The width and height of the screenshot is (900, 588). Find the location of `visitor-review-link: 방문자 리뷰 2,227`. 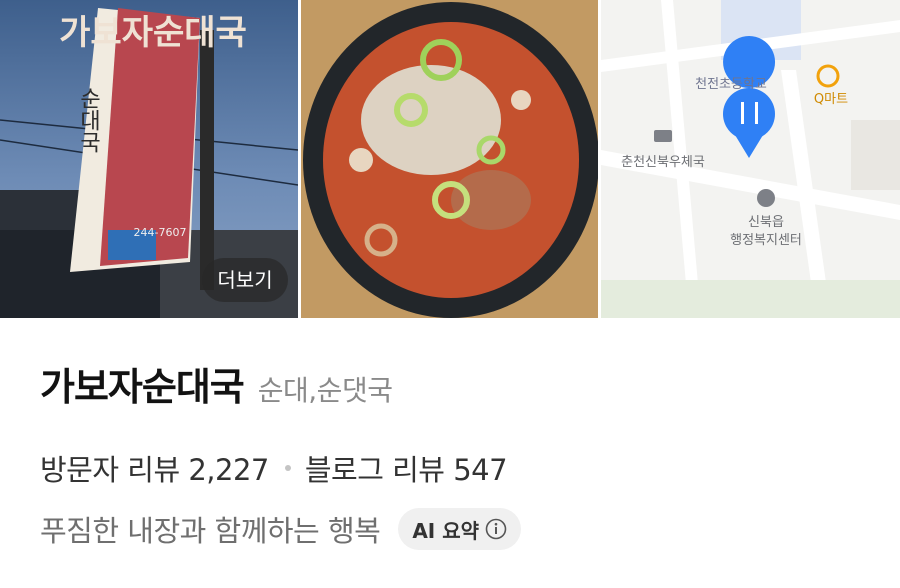

visitor-review-link: 방문자 리뷰 2,227 is located at coordinates (154, 468).